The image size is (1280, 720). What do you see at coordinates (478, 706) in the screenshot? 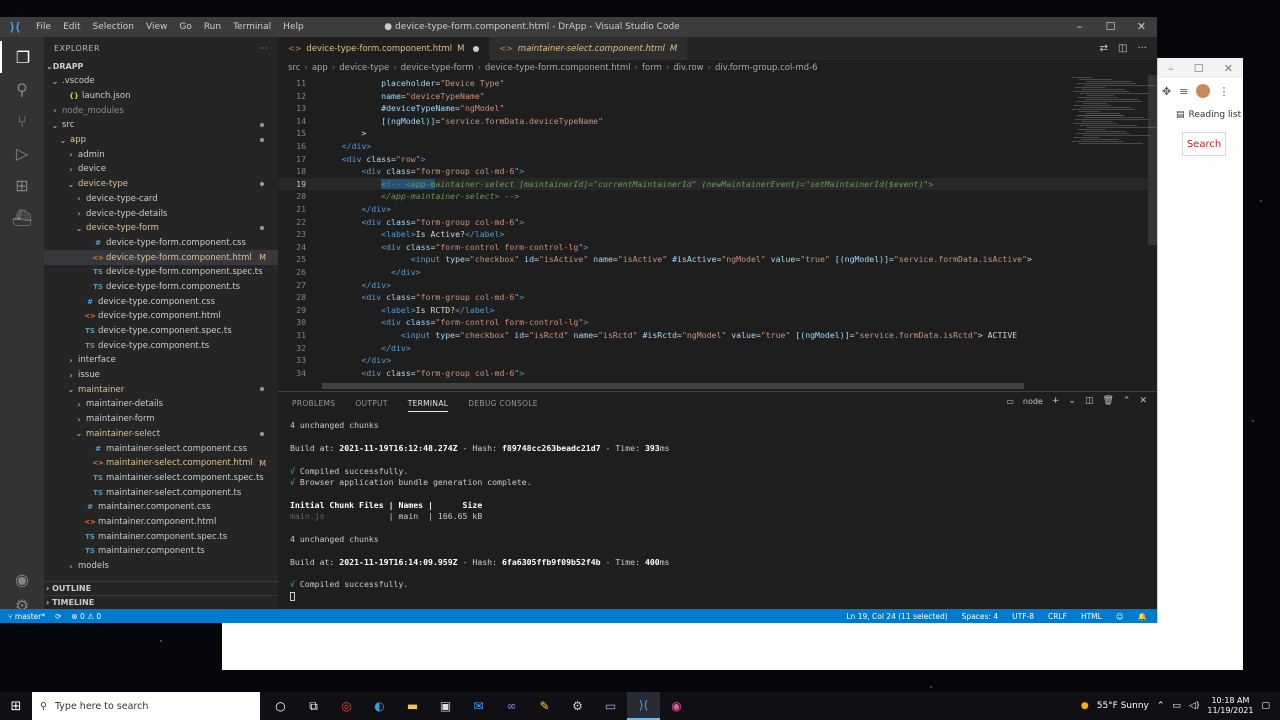
I see `mail-icon: ✉` at bounding box center [478, 706].